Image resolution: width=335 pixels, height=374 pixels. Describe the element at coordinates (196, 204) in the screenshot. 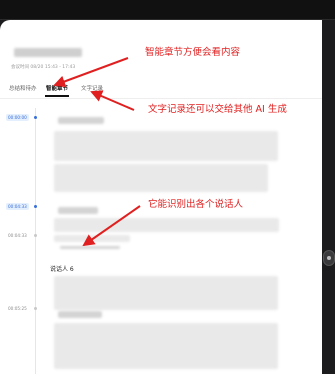

I see `annotation-speakers: 它能识别出各个说话人` at that location.